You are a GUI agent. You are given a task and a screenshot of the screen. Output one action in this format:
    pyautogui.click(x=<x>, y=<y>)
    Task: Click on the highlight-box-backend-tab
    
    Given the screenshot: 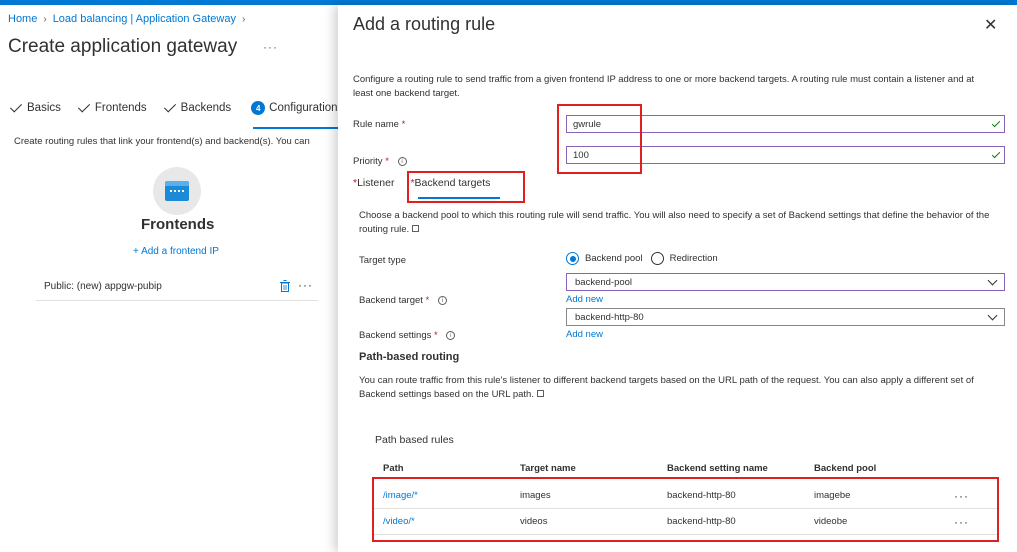 What is the action you would take?
    pyautogui.click(x=466, y=187)
    